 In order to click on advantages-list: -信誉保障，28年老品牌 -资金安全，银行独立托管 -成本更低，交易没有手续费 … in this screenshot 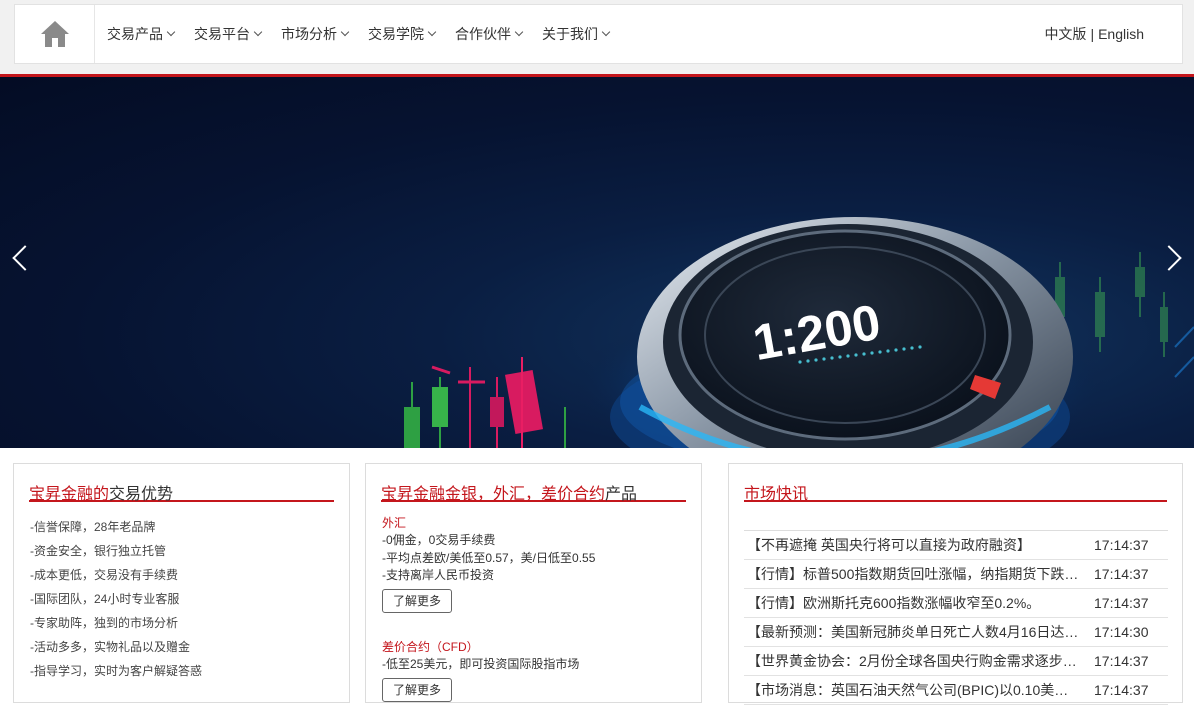, I will do `click(116, 603)`.